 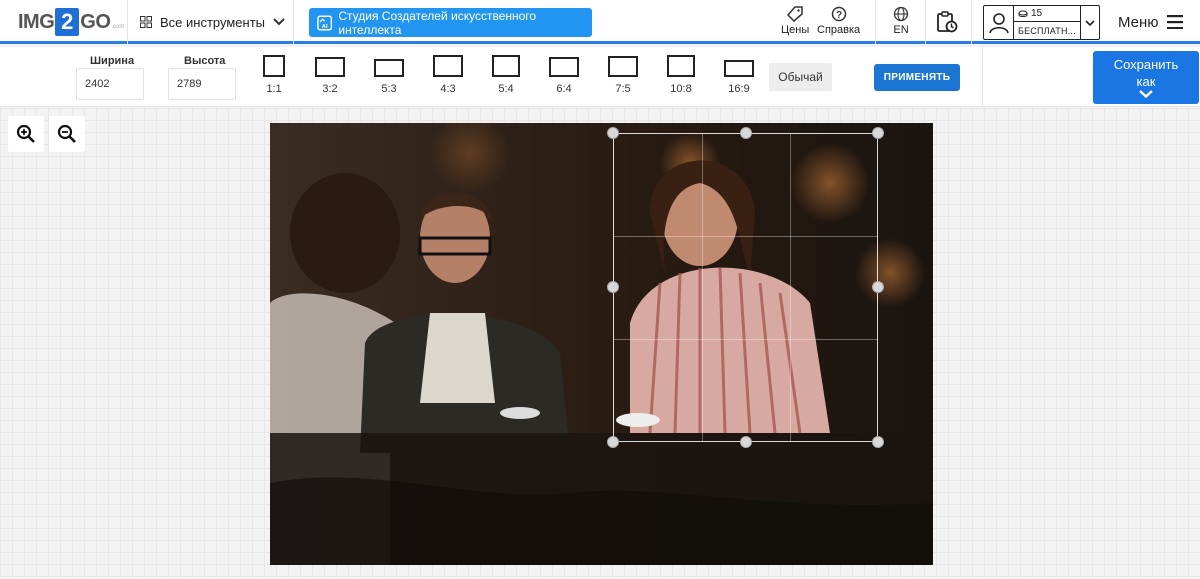 I want to click on main-menu-button: Меню, so click(x=1150, y=22).